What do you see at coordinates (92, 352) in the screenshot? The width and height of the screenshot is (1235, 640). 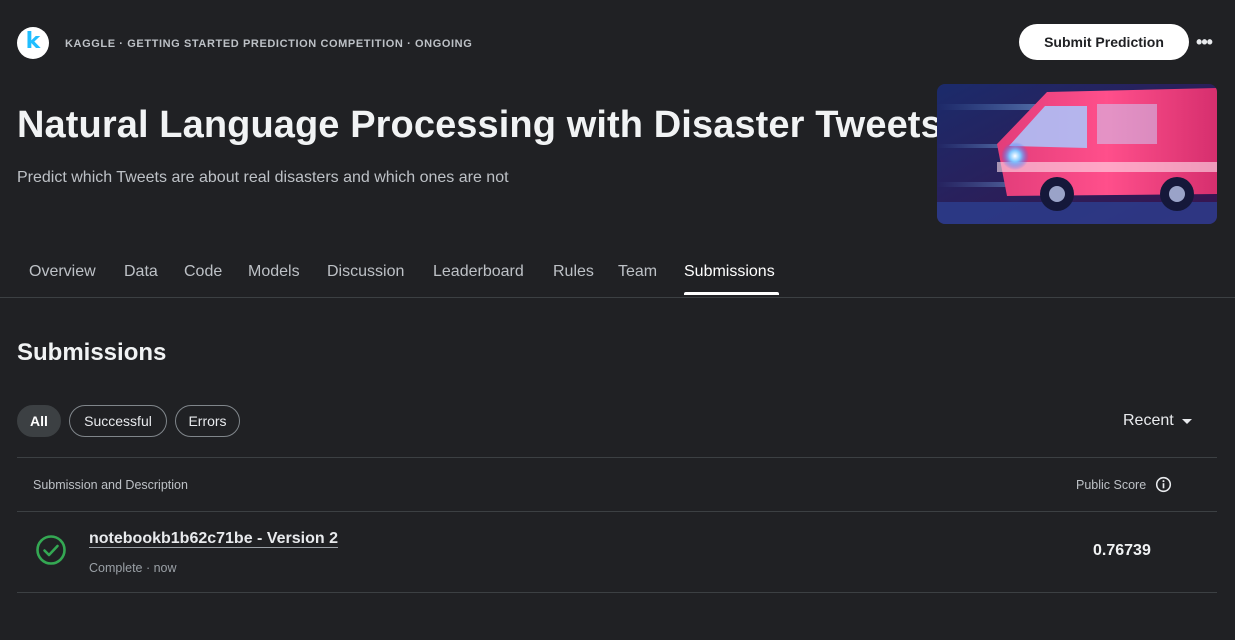 I see `submissions-heading: Submissions` at bounding box center [92, 352].